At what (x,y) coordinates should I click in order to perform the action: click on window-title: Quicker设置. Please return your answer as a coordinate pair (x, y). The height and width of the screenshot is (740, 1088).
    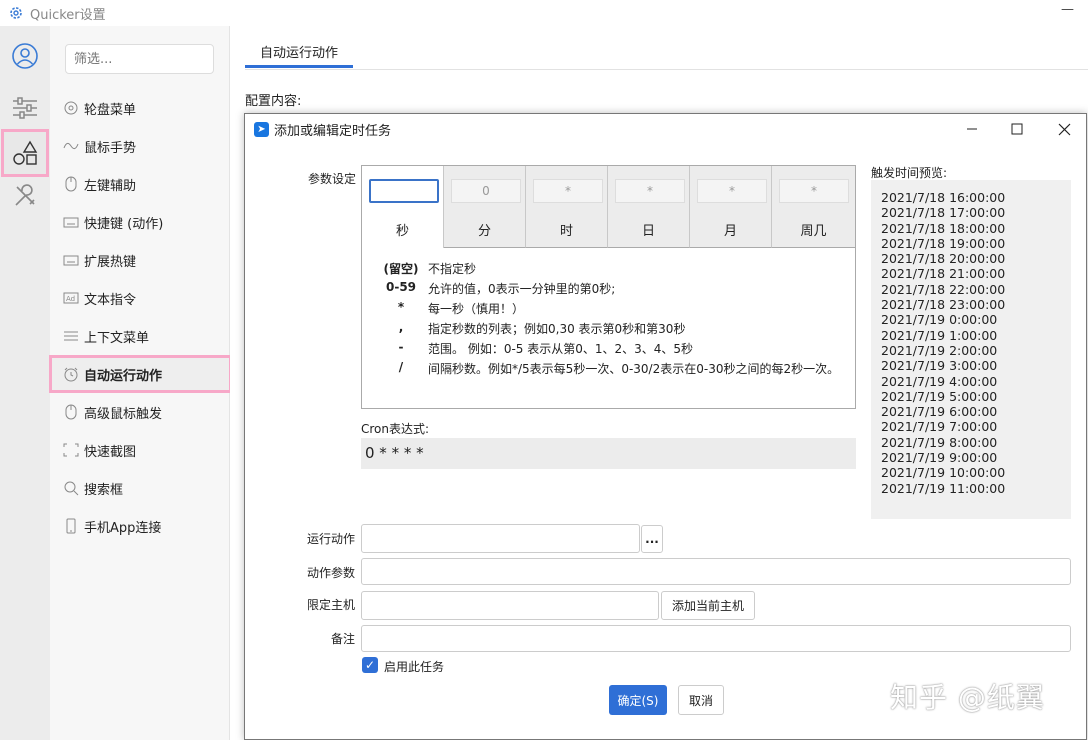
    Looking at the image, I should click on (68, 15).